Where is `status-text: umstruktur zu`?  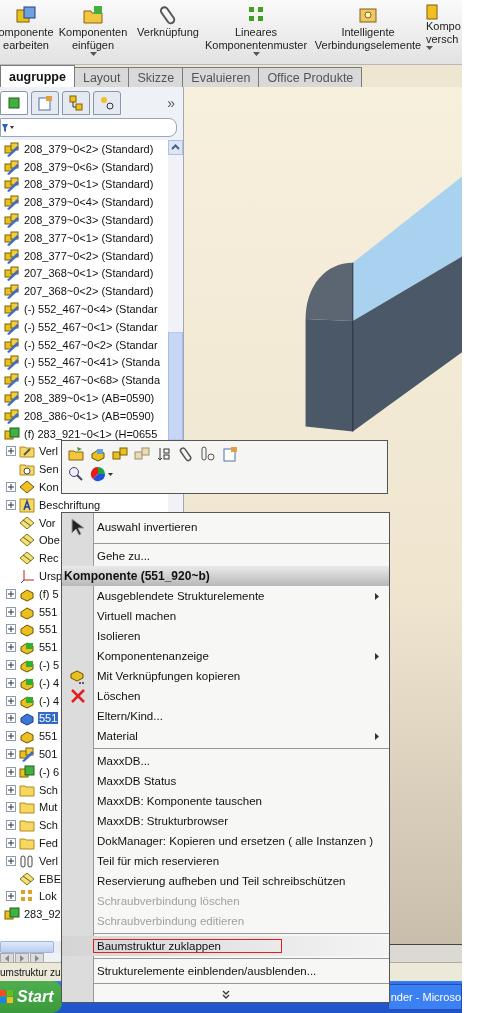 status-text: umstruktur zu is located at coordinates (30, 972).